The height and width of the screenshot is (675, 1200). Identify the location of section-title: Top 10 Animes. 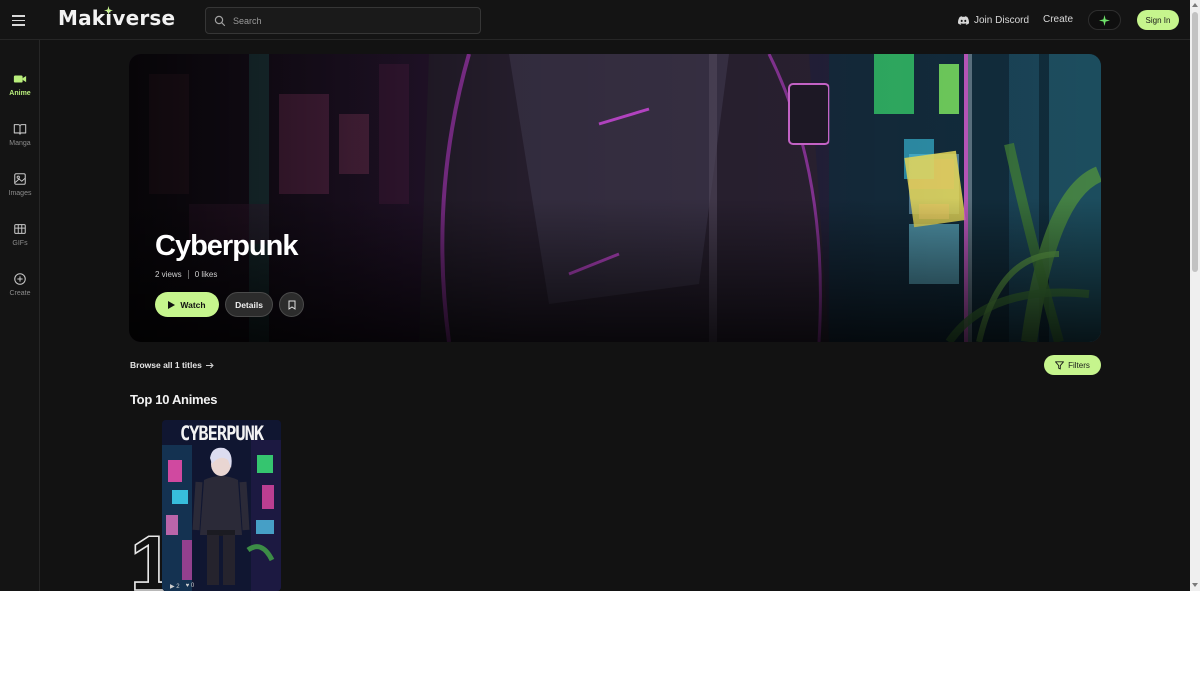
(174, 399).